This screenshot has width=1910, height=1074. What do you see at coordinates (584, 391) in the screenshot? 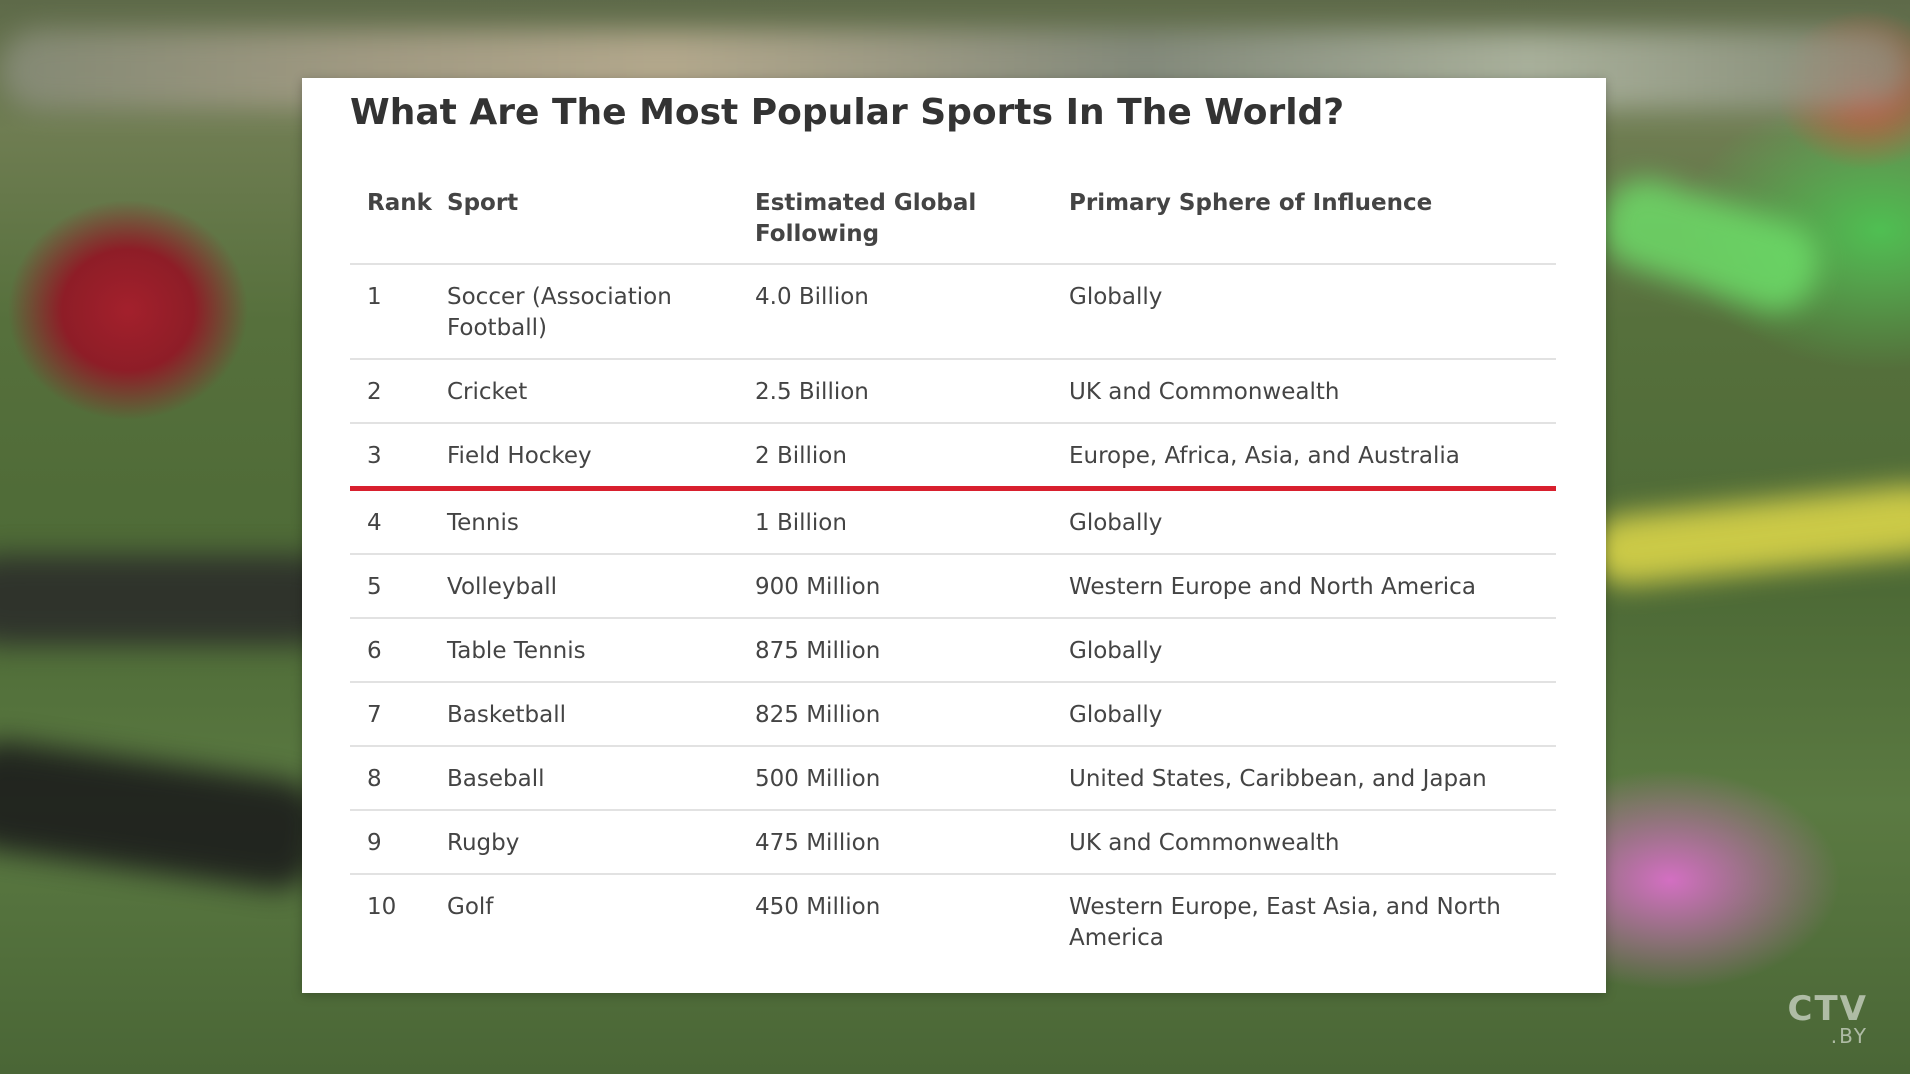
I see `cell-sport: Cricket` at bounding box center [584, 391].